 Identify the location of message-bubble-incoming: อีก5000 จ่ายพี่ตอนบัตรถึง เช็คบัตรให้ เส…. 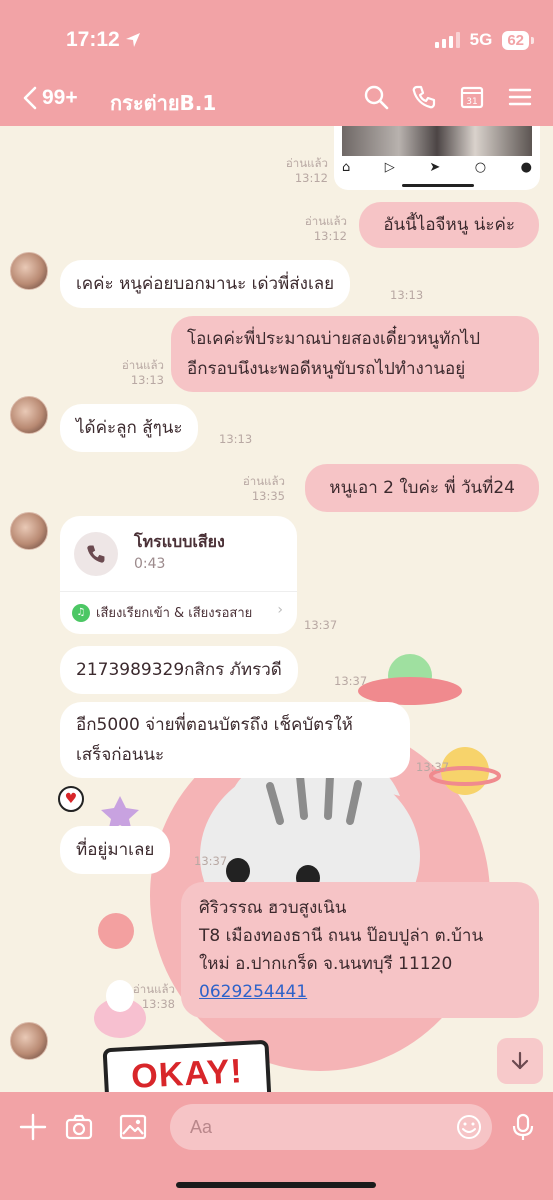
(235, 740).